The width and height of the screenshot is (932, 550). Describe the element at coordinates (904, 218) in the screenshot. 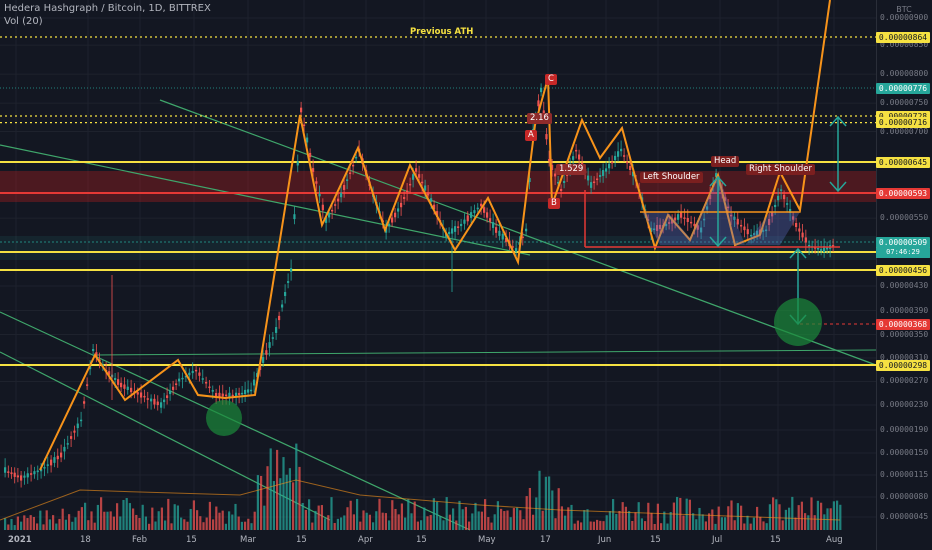

I see `price-axis-label: 0.00000550` at that location.